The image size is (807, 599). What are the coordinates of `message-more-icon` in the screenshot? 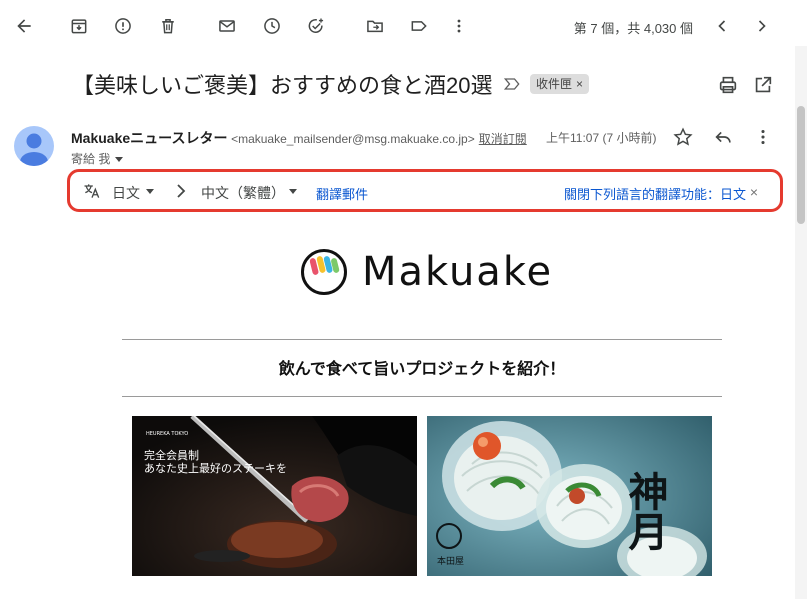 It's located at (763, 137).